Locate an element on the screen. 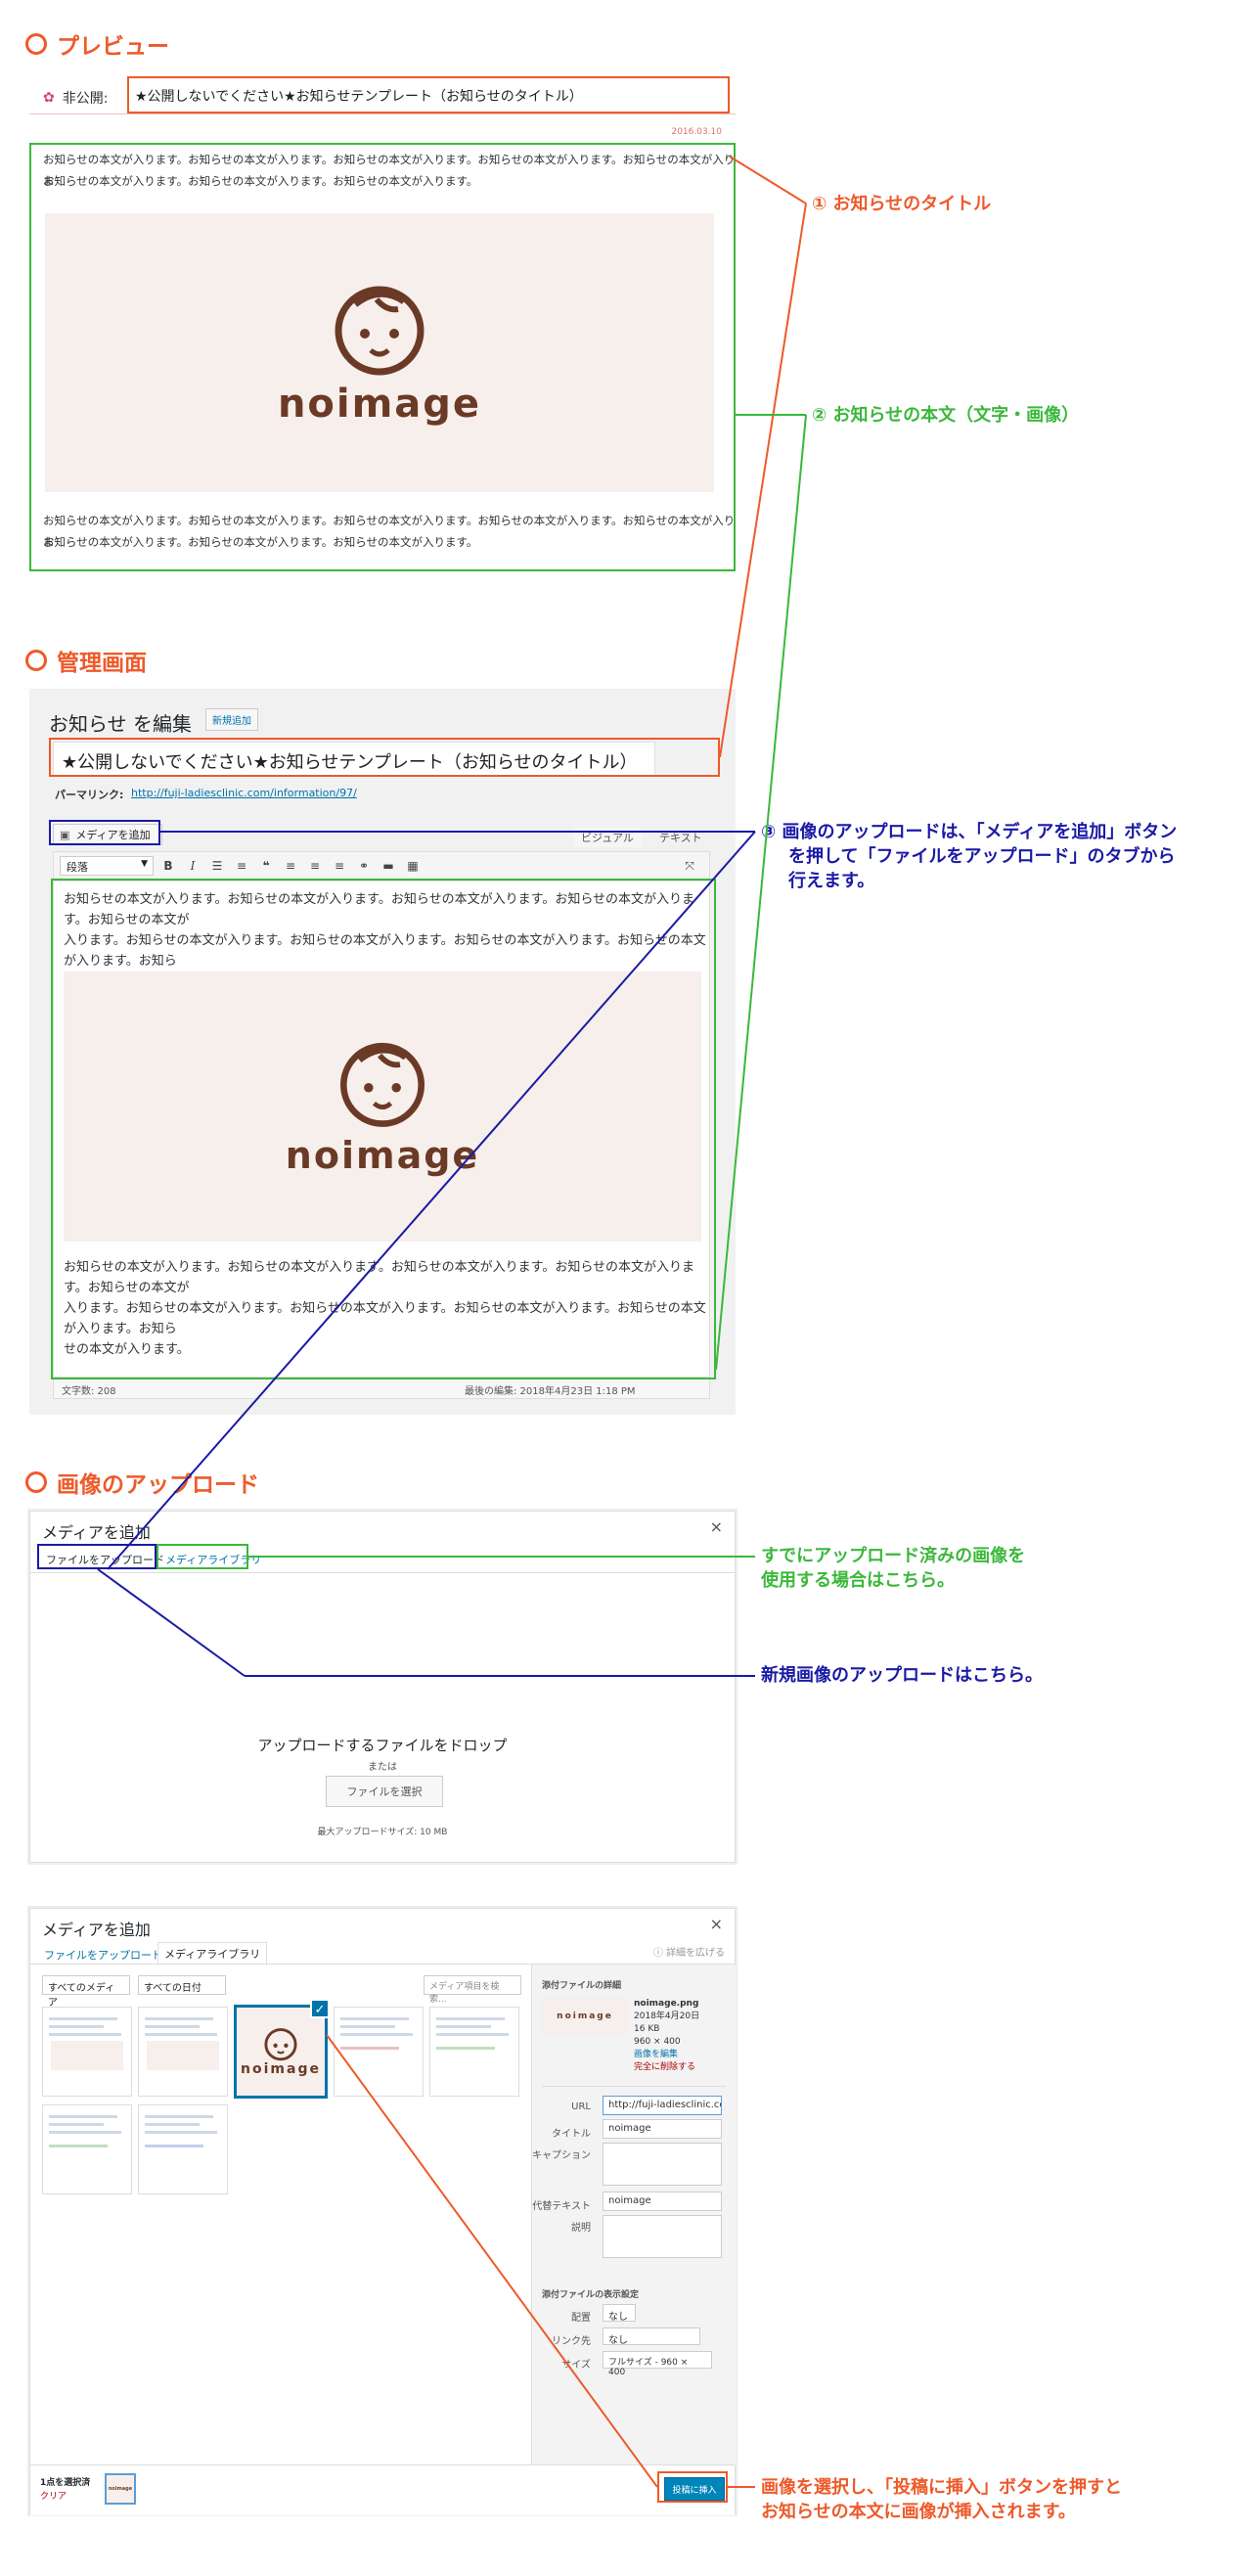 The height and width of the screenshot is (2576, 1252). filter-date: すべての日付 is located at coordinates (182, 1985).